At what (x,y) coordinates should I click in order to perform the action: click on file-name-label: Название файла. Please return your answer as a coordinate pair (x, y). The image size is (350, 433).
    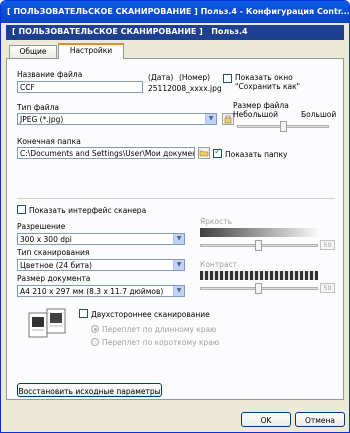
    Looking at the image, I should click on (50, 74).